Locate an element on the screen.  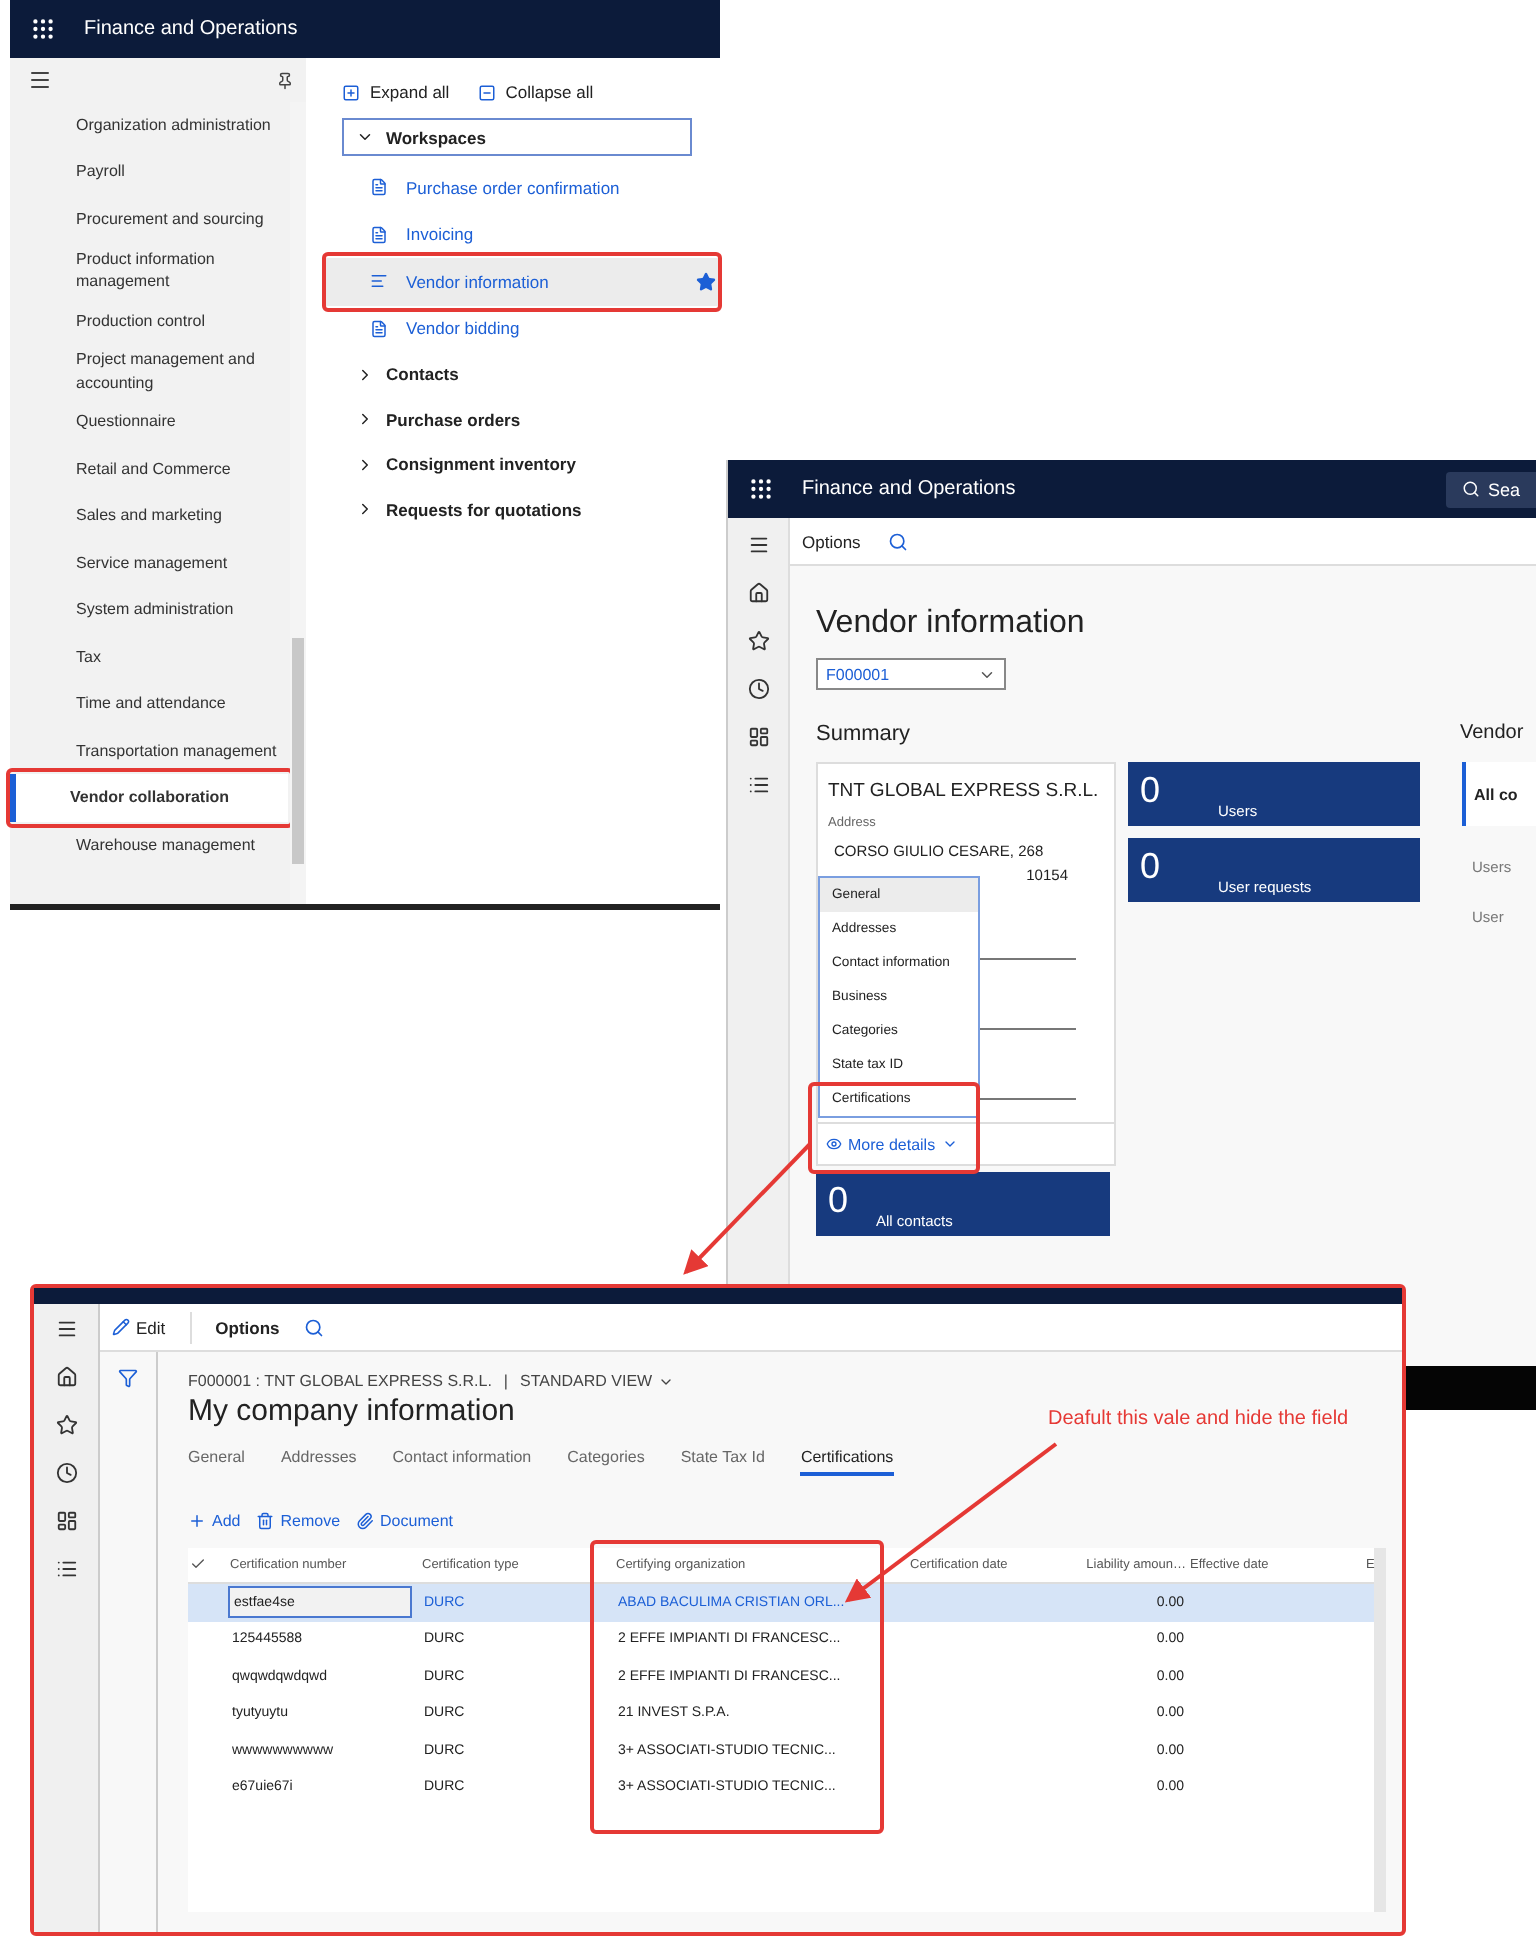
module-item: Tax is located at coordinates (149, 657).